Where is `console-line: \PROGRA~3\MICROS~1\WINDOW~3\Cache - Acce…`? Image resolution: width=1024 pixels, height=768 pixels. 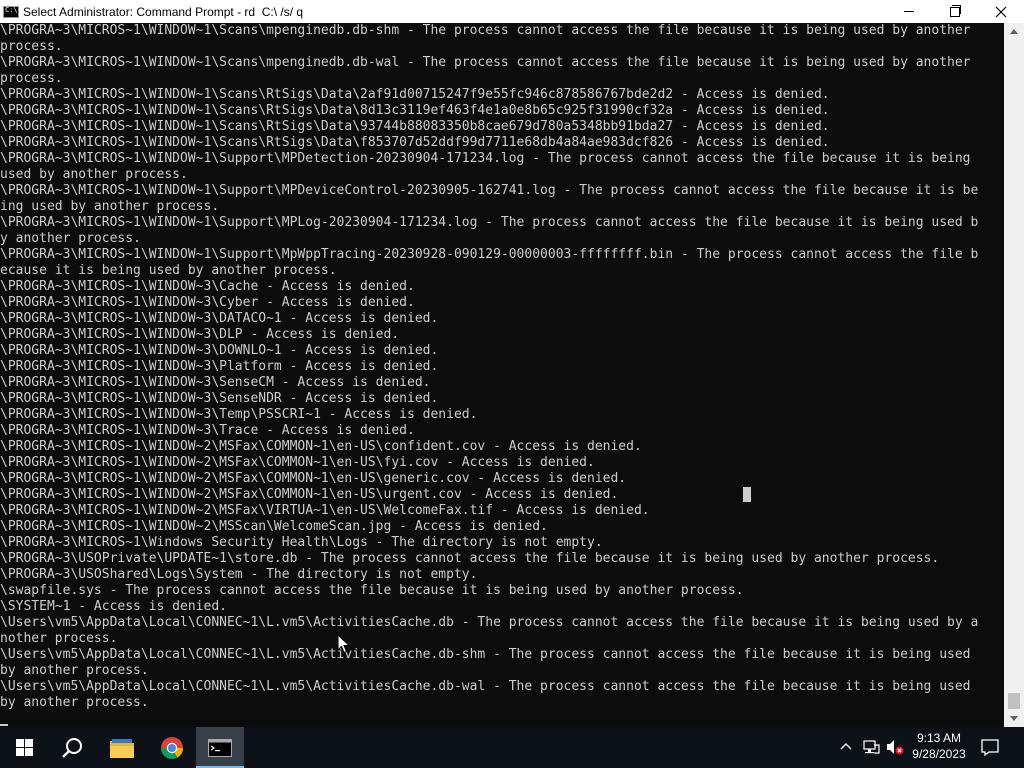 console-line: \PROGRA~3\MICROS~1\WINDOW~3\Cache - Acce… is located at coordinates (207, 286).